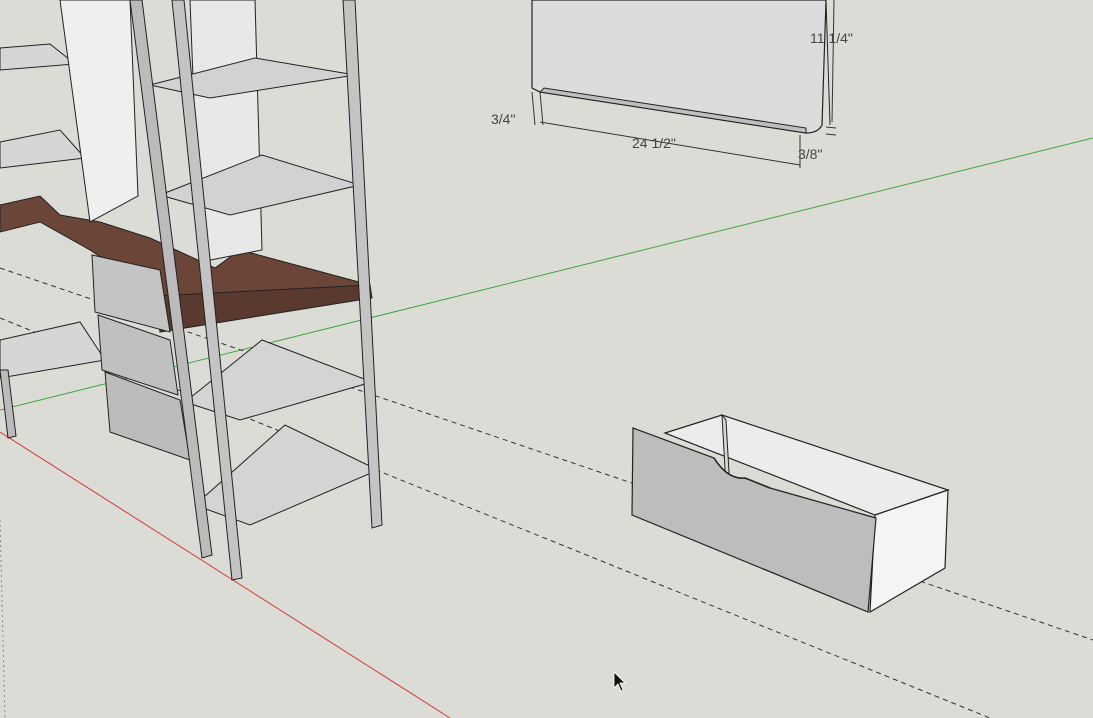  Describe the element at coordinates (503, 119) in the screenshot. I see `dim-thickness-label: 3/4"` at that location.